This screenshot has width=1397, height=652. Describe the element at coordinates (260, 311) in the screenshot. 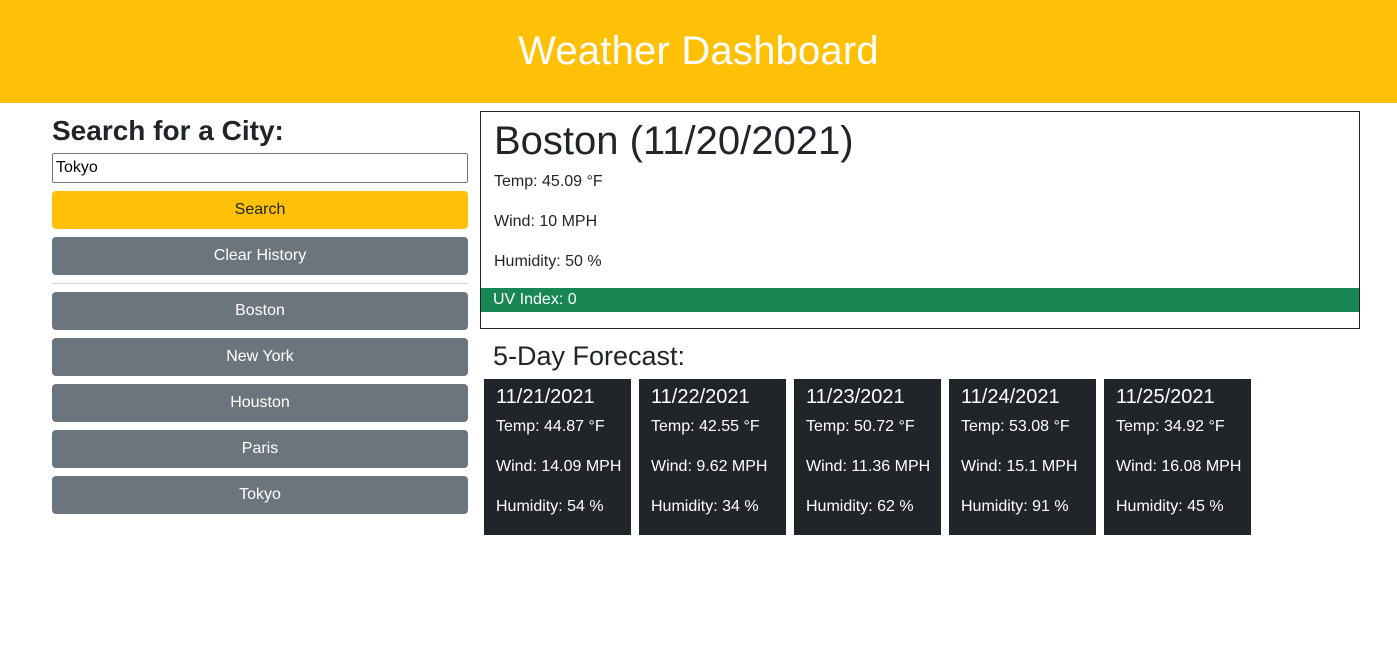

I see `history-item-boston: Boston` at that location.